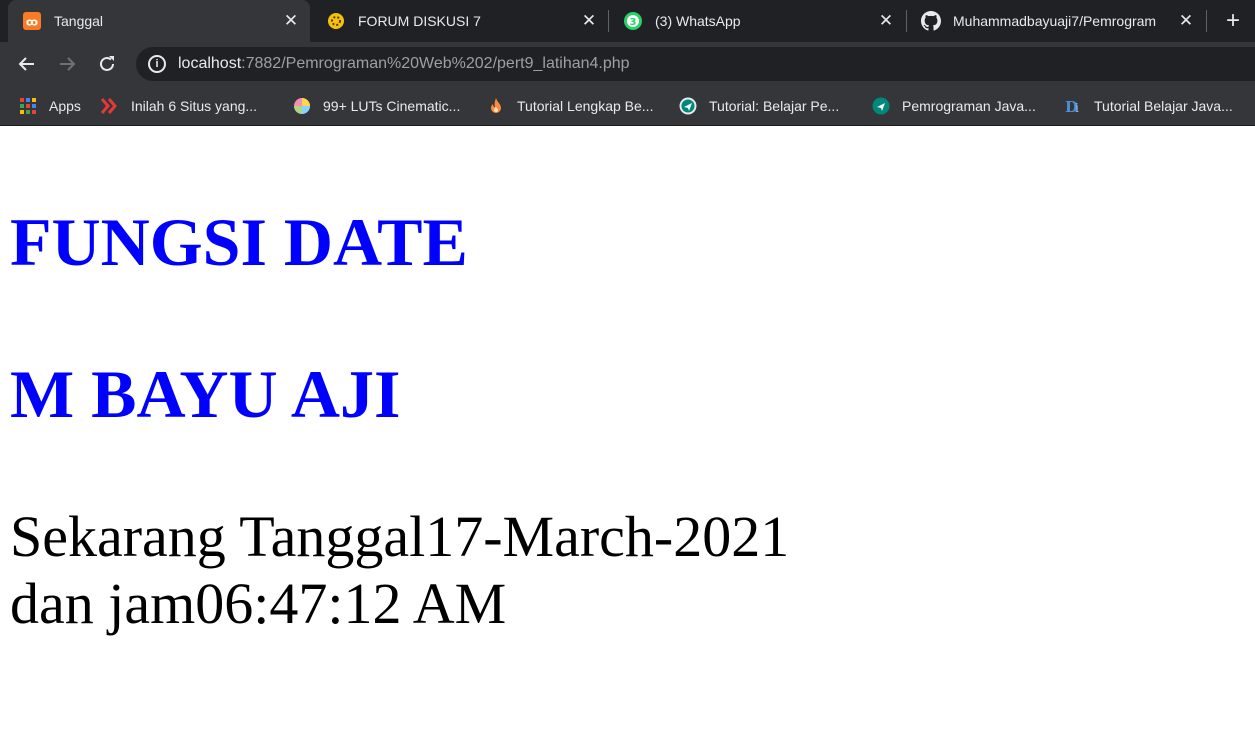 The image size is (1255, 741). I want to click on whatsapp-icon: 3, so click(633, 21).